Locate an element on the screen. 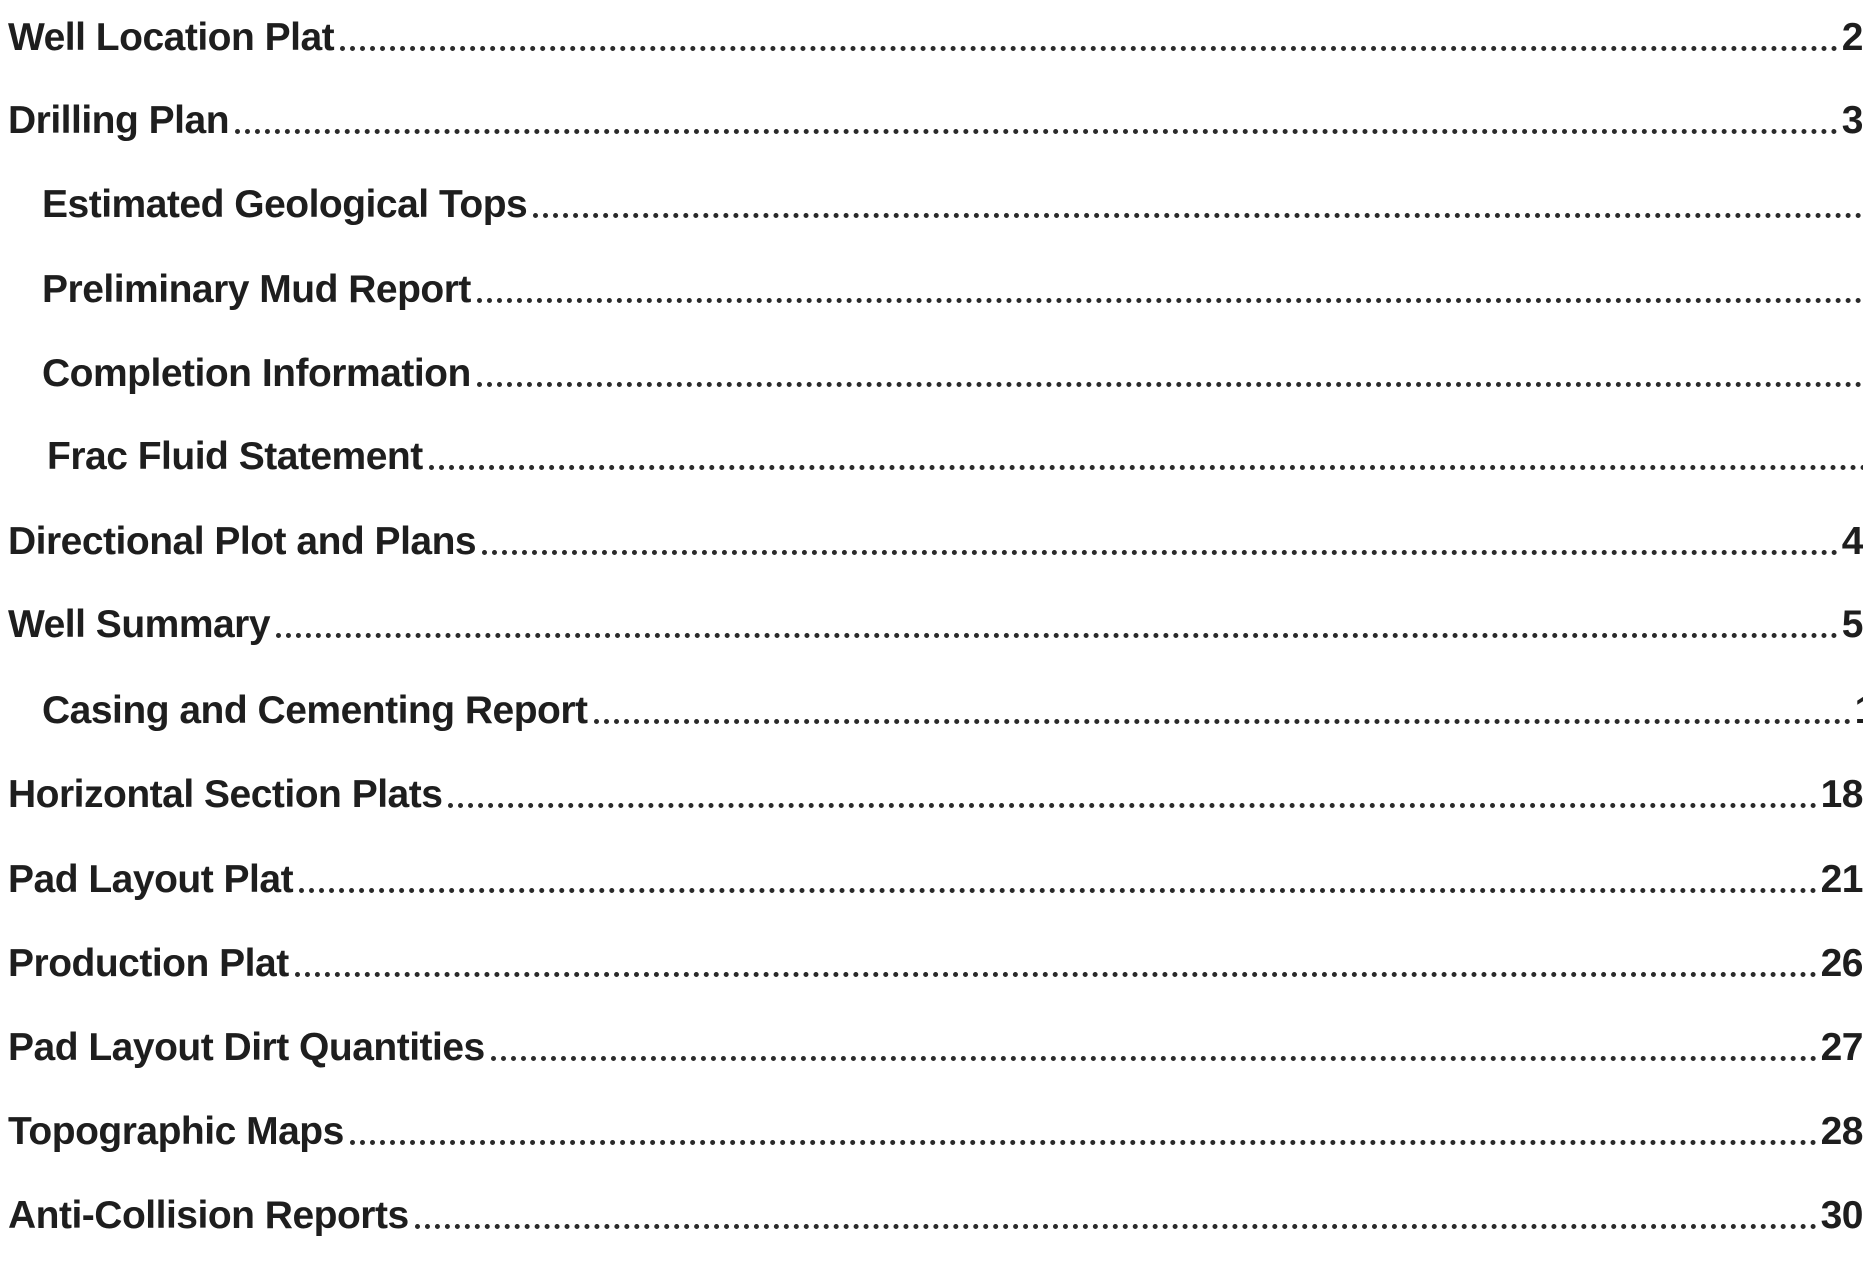  toc-entry-title: Drilling Plan is located at coordinates (119, 120).